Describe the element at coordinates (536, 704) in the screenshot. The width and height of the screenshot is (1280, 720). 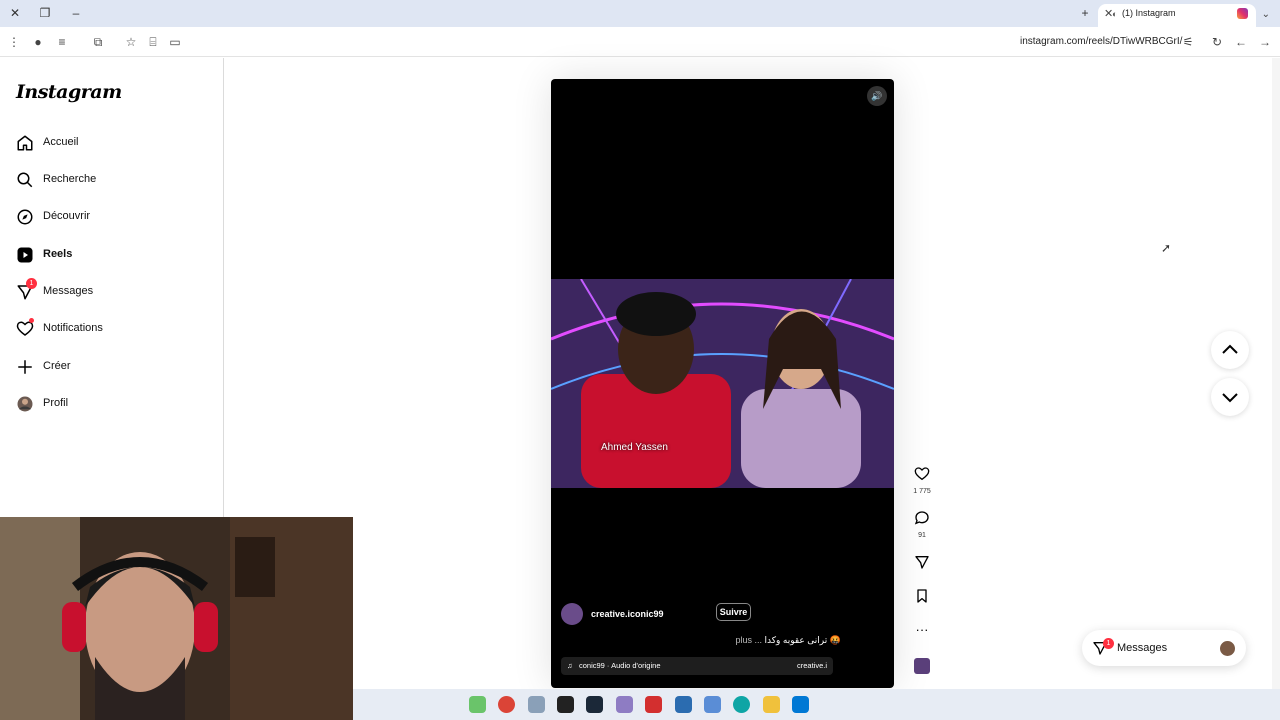
I see `settings-icon` at that location.